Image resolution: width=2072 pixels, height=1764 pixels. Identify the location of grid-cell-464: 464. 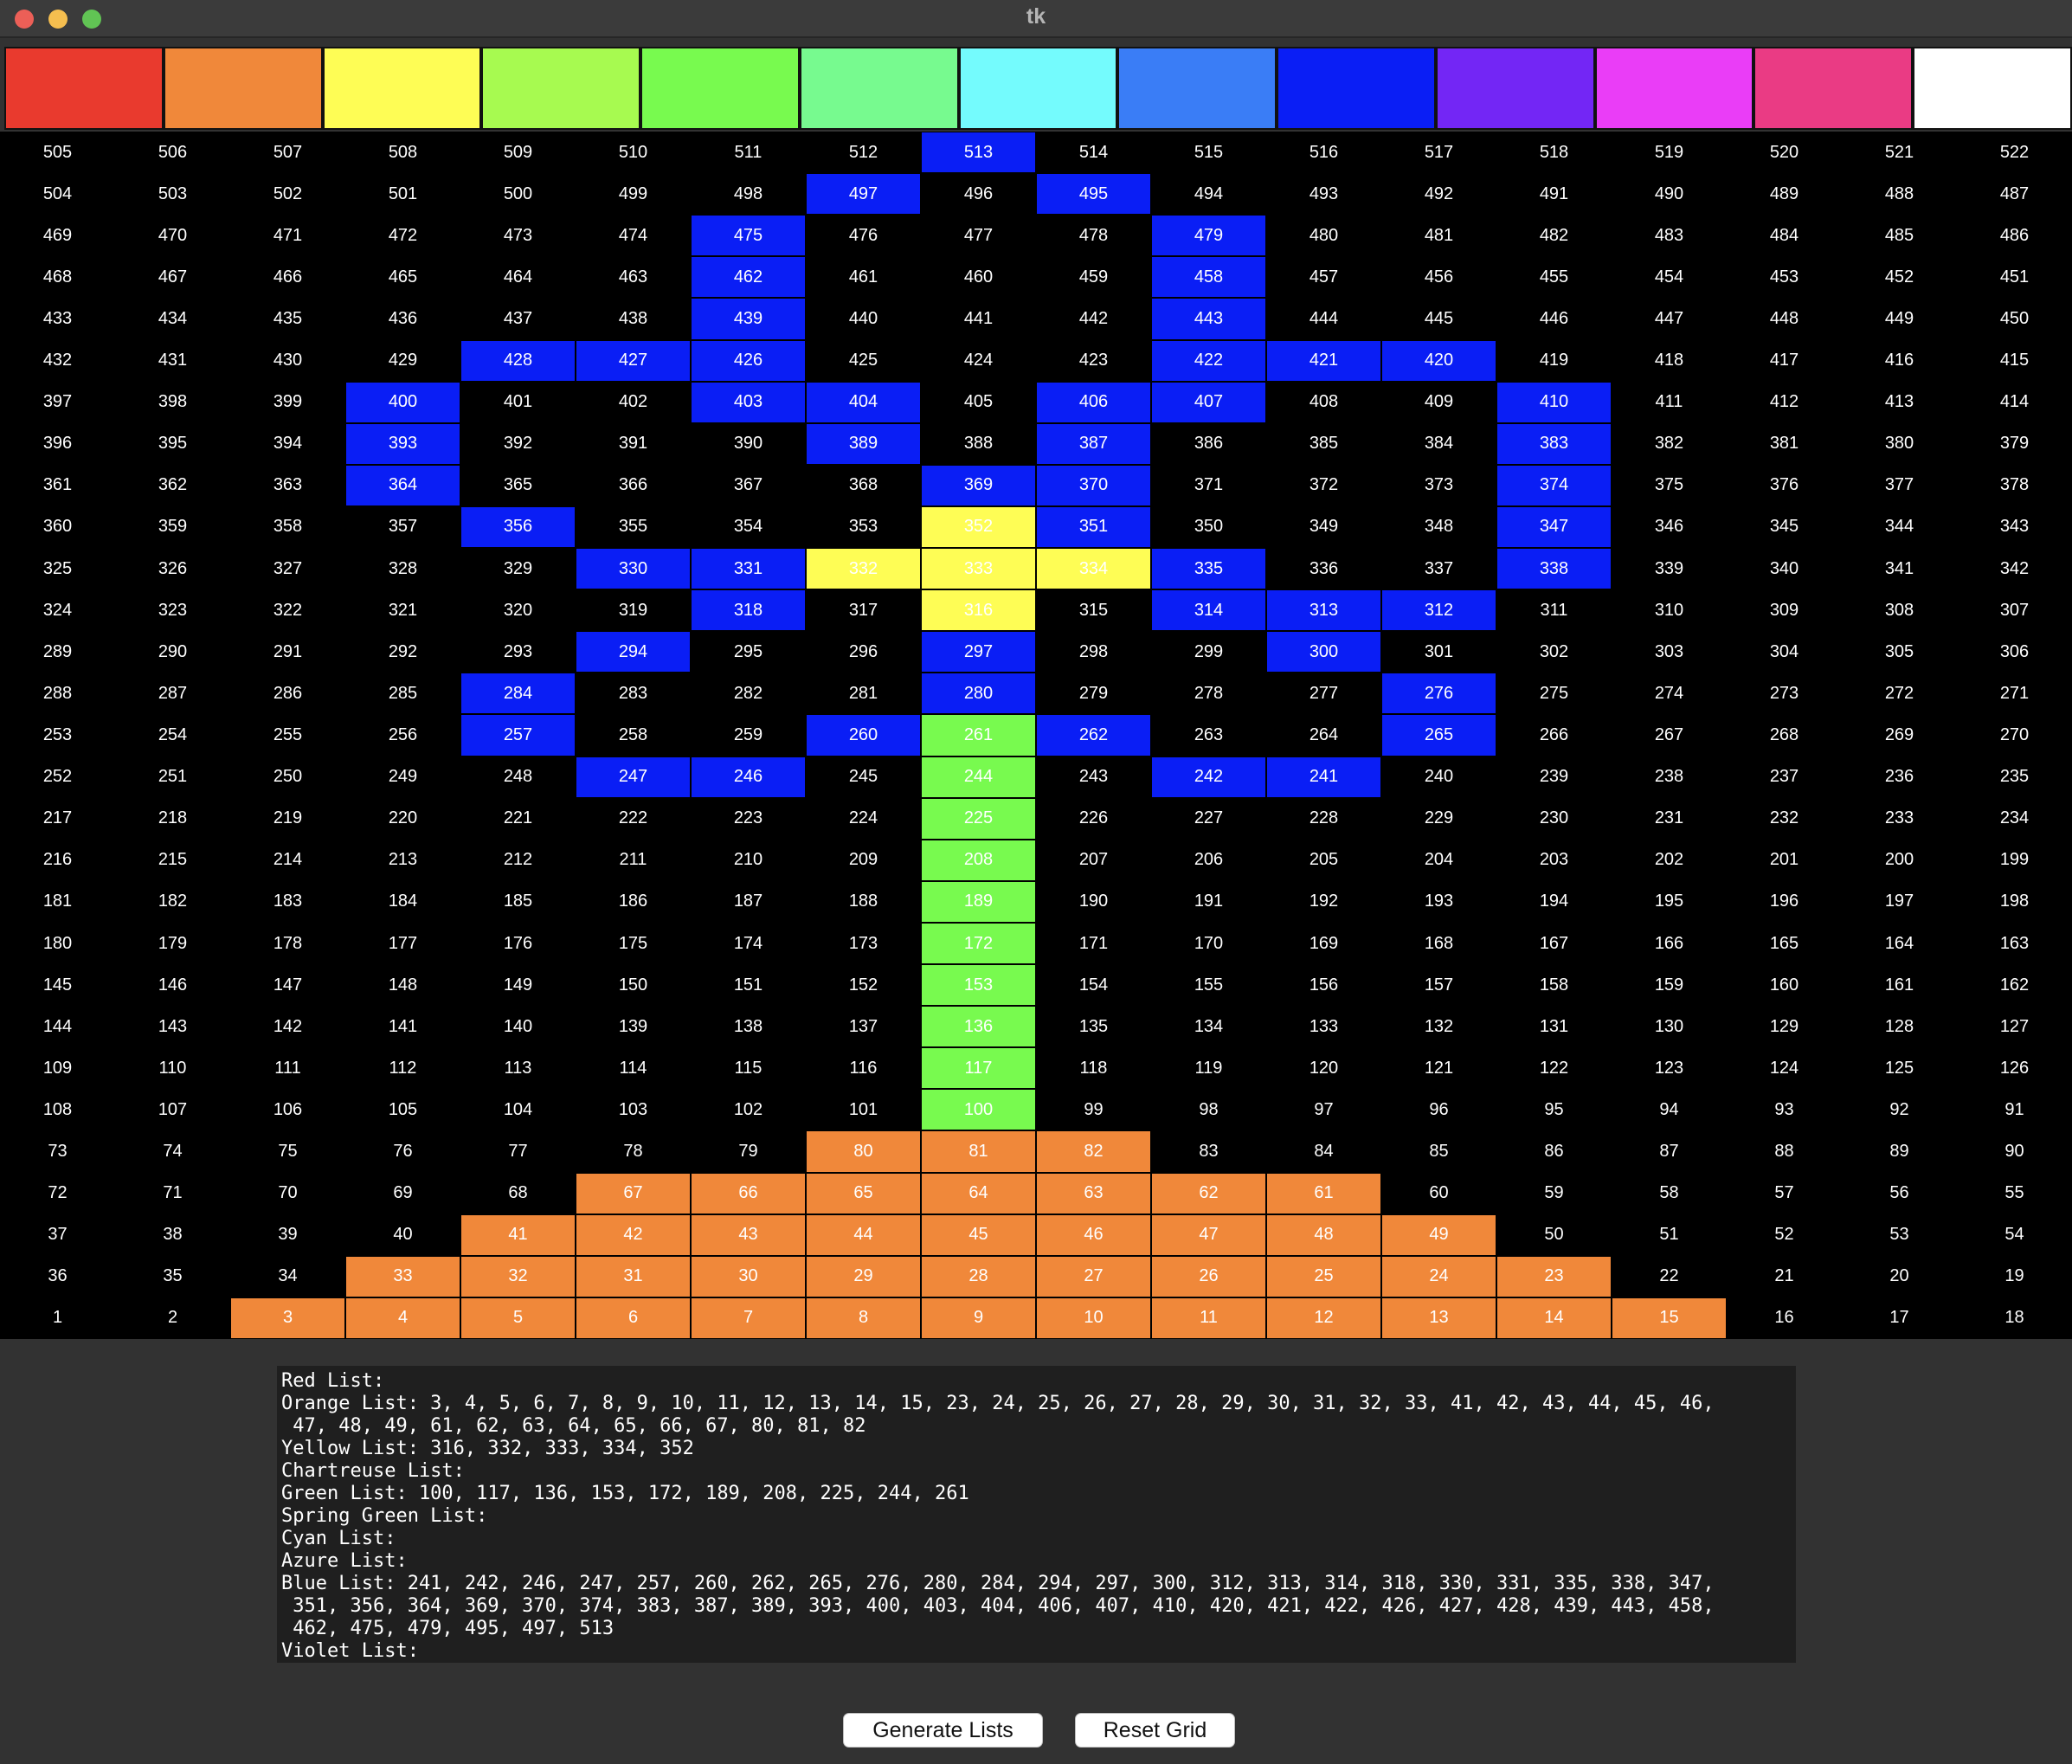
(518, 277).